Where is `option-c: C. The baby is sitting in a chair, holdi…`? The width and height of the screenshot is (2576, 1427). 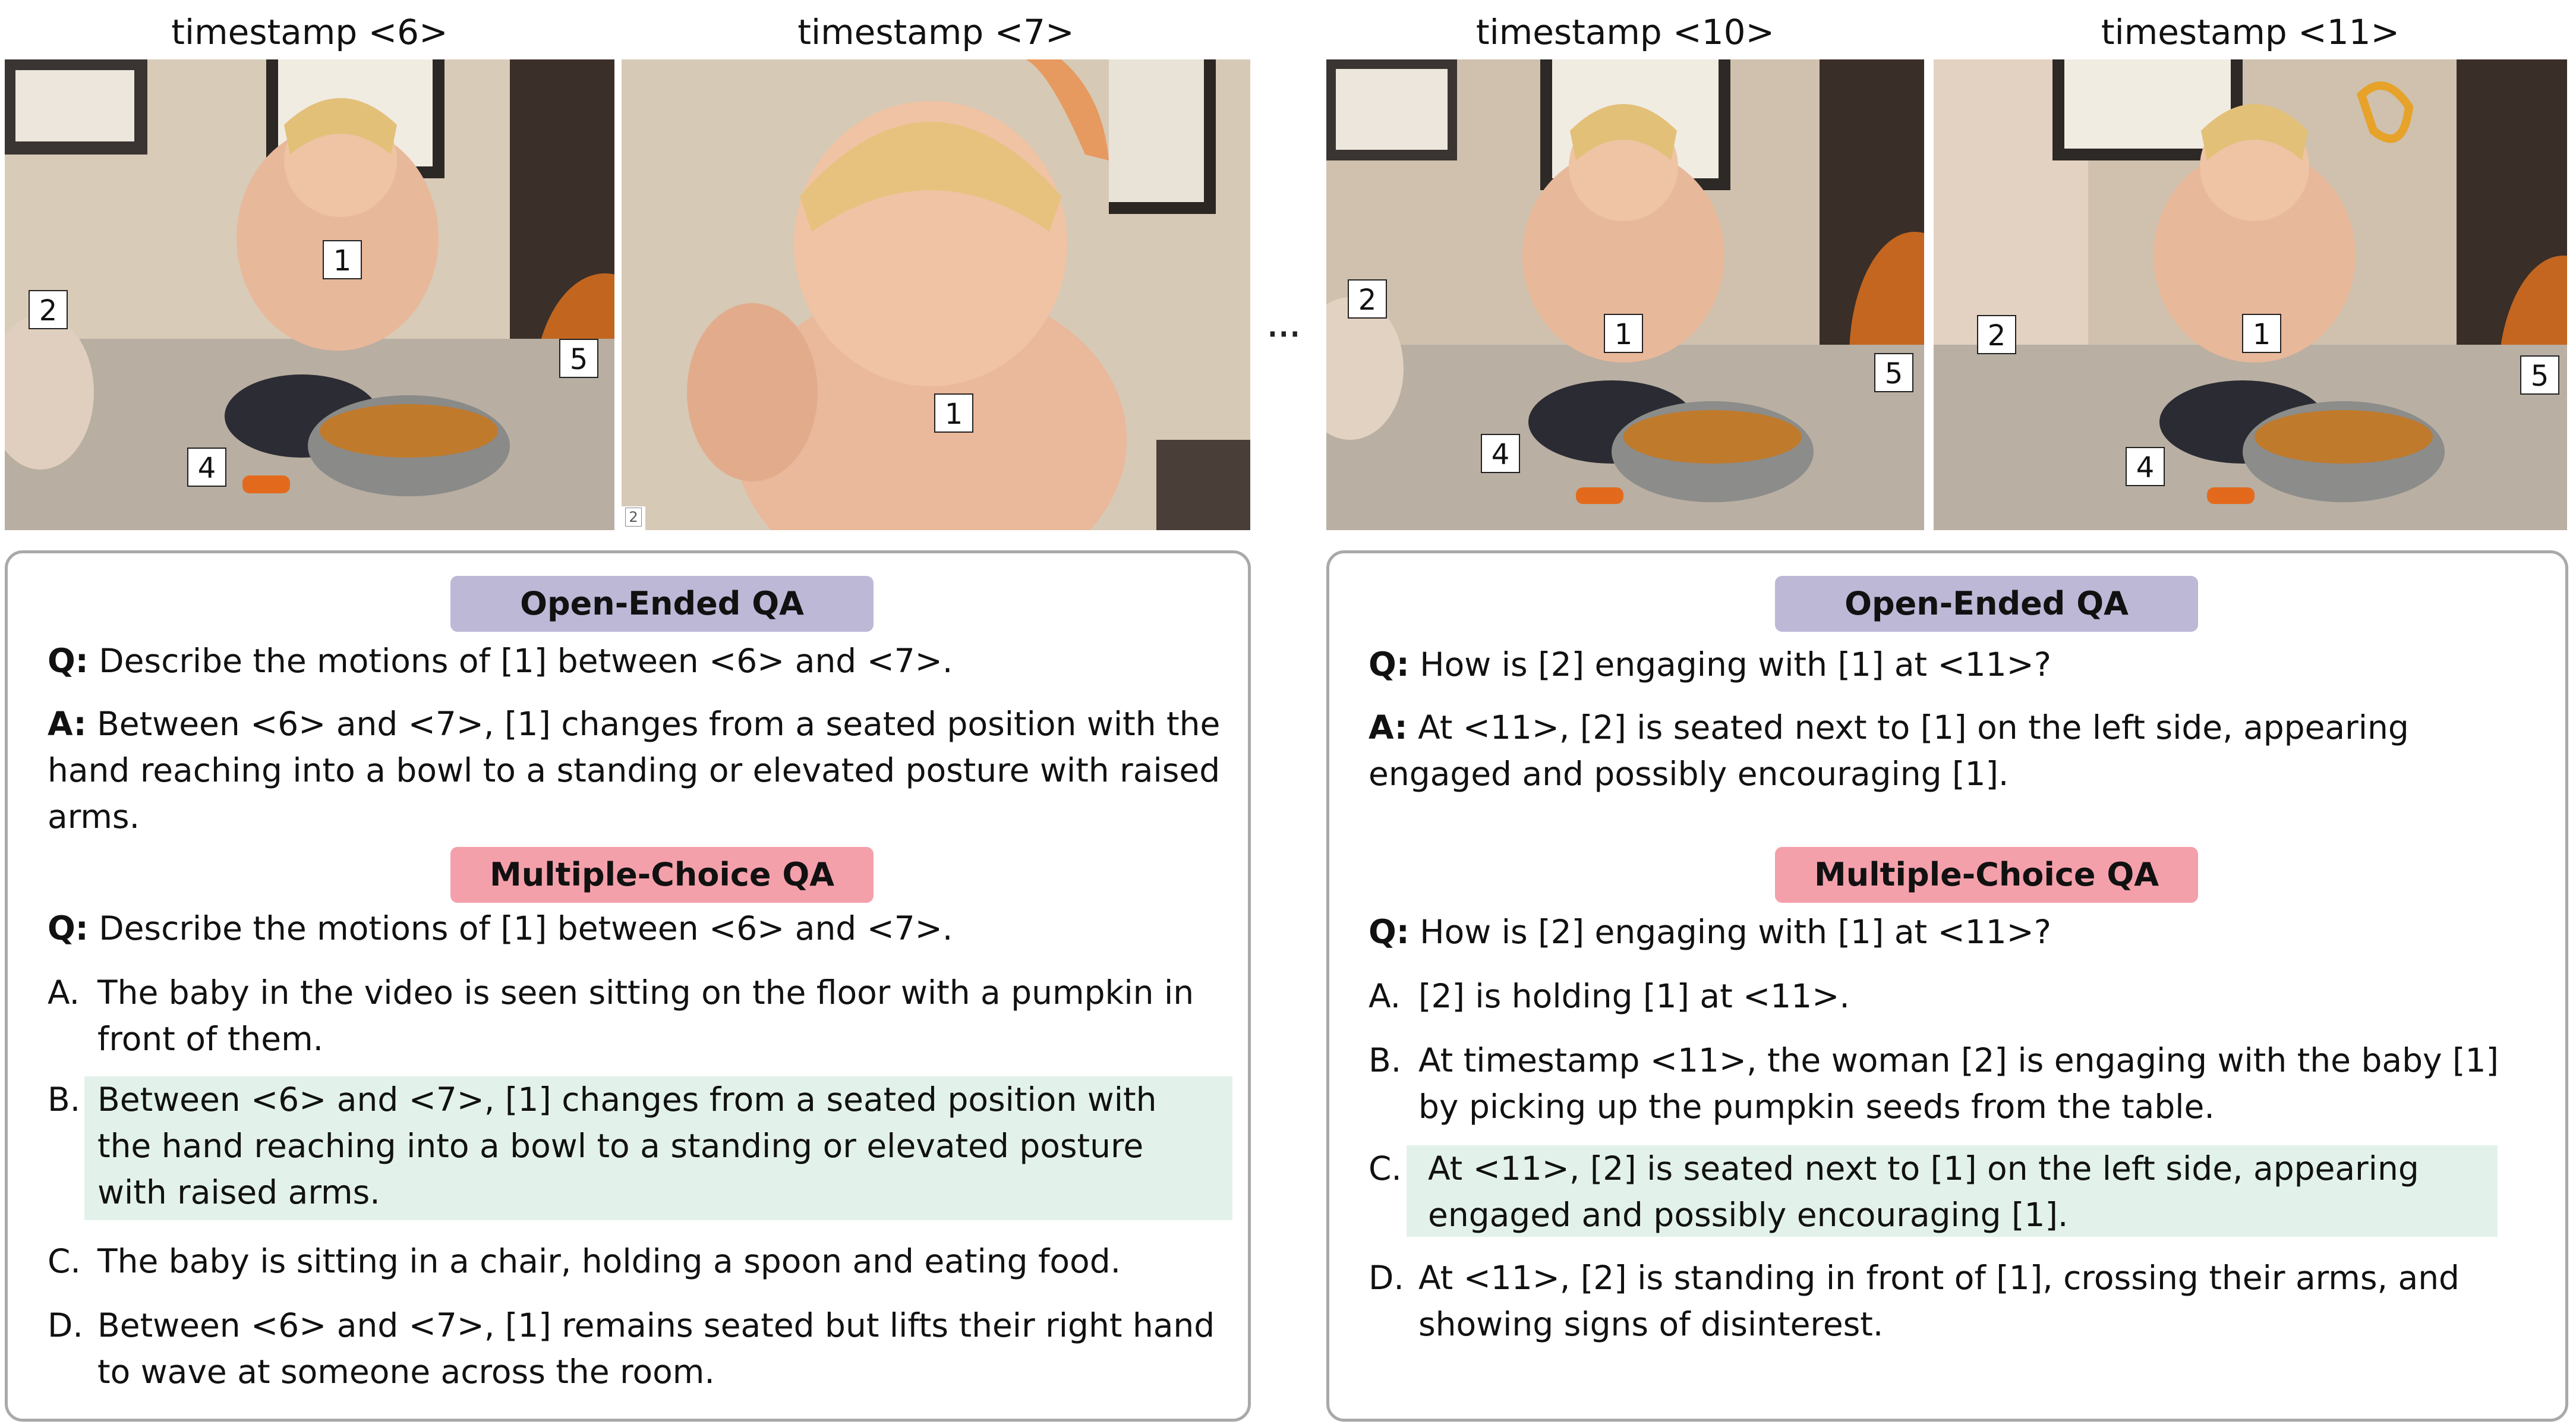 option-c: C. The baby is sitting in a chair, holdi… is located at coordinates (642, 1261).